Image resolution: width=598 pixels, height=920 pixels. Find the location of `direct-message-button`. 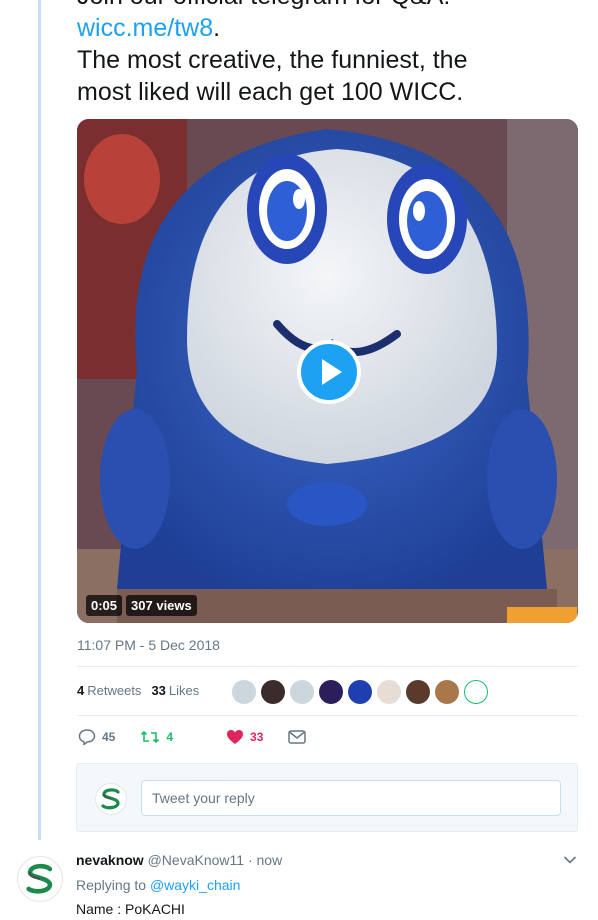

direct-message-button is located at coordinates (297, 737).